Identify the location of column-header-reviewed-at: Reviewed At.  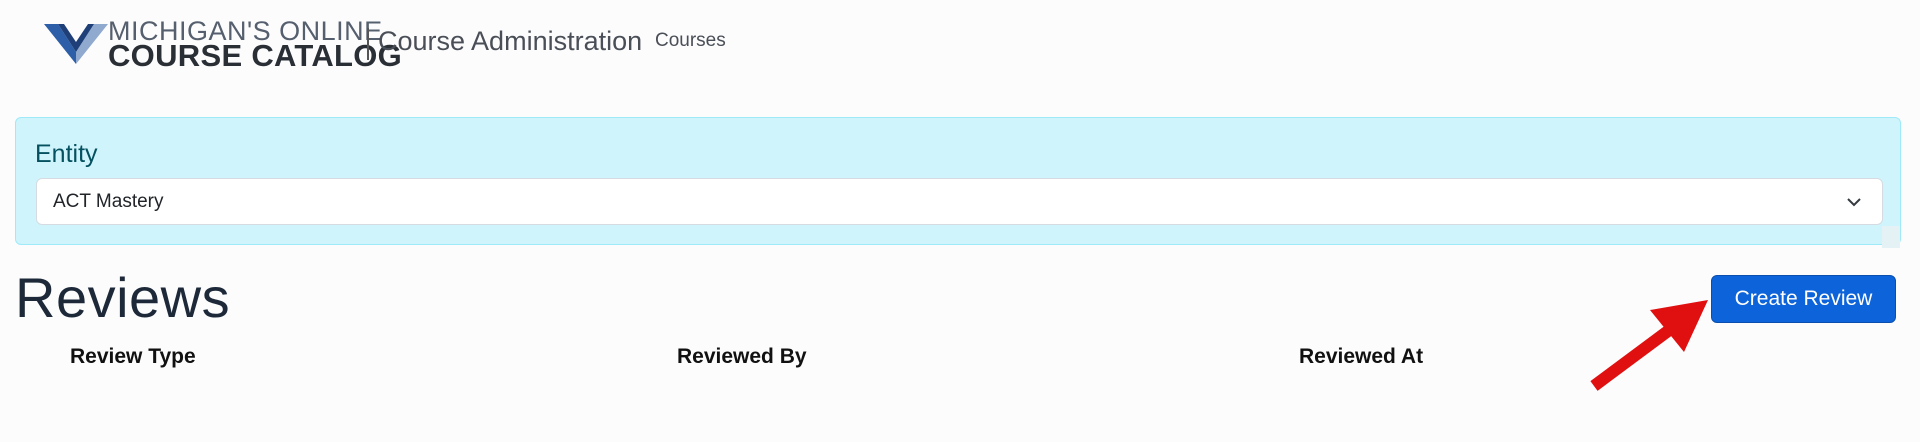
(1361, 357).